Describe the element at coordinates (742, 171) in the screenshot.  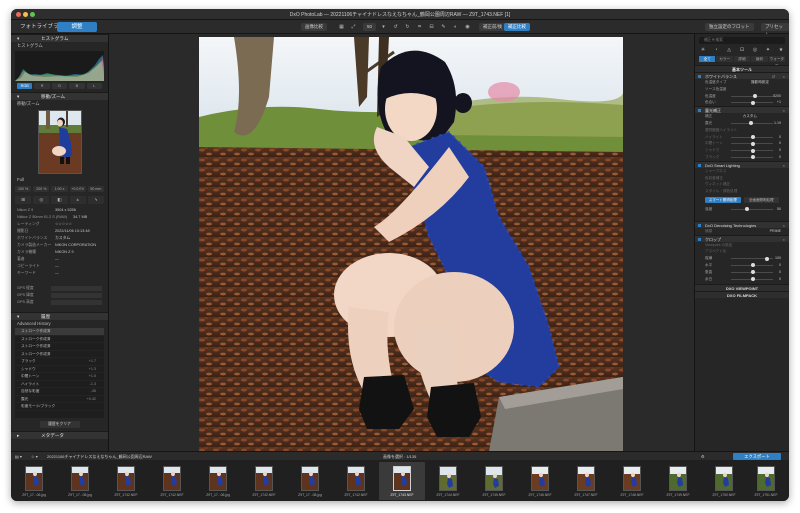
I see `lens-sharpness-row: シャープネス` at that location.